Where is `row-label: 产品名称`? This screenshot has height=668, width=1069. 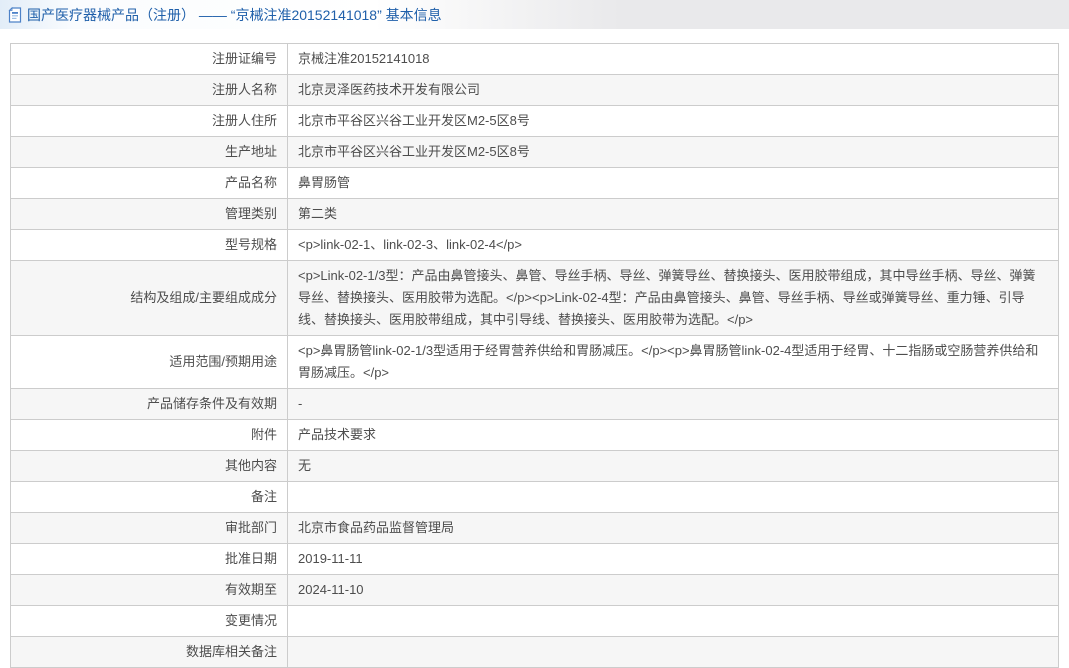
row-label: 产品名称 is located at coordinates (149, 183).